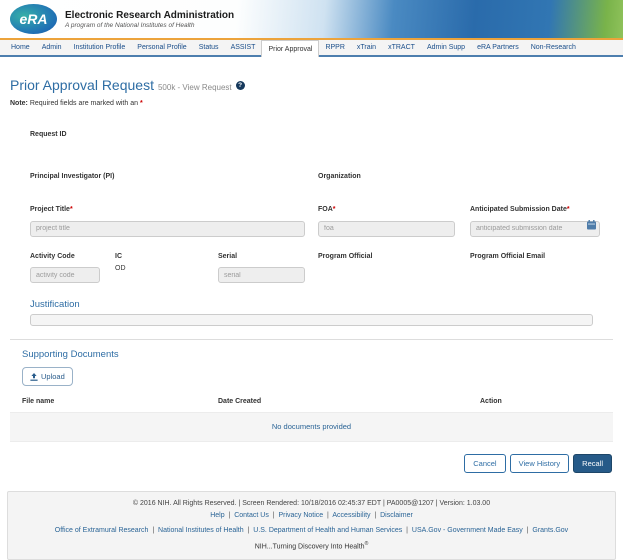 This screenshot has width=623, height=560. Describe the element at coordinates (339, 176) in the screenshot. I see `organization-label: Organization` at that location.